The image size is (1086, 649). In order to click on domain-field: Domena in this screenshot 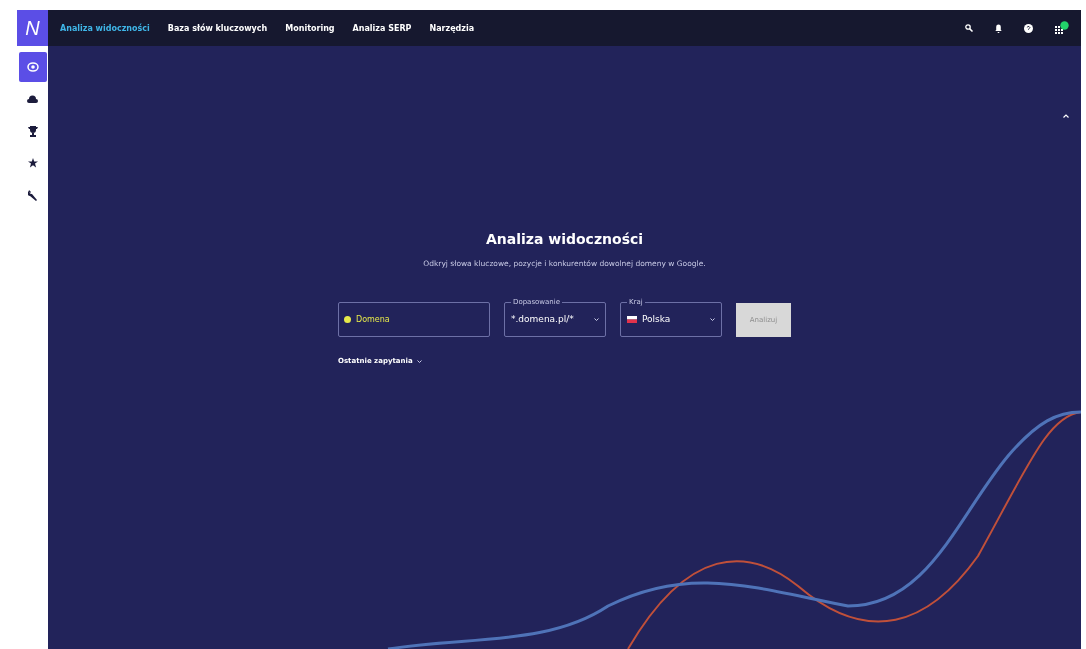, I will do `click(414, 319)`.